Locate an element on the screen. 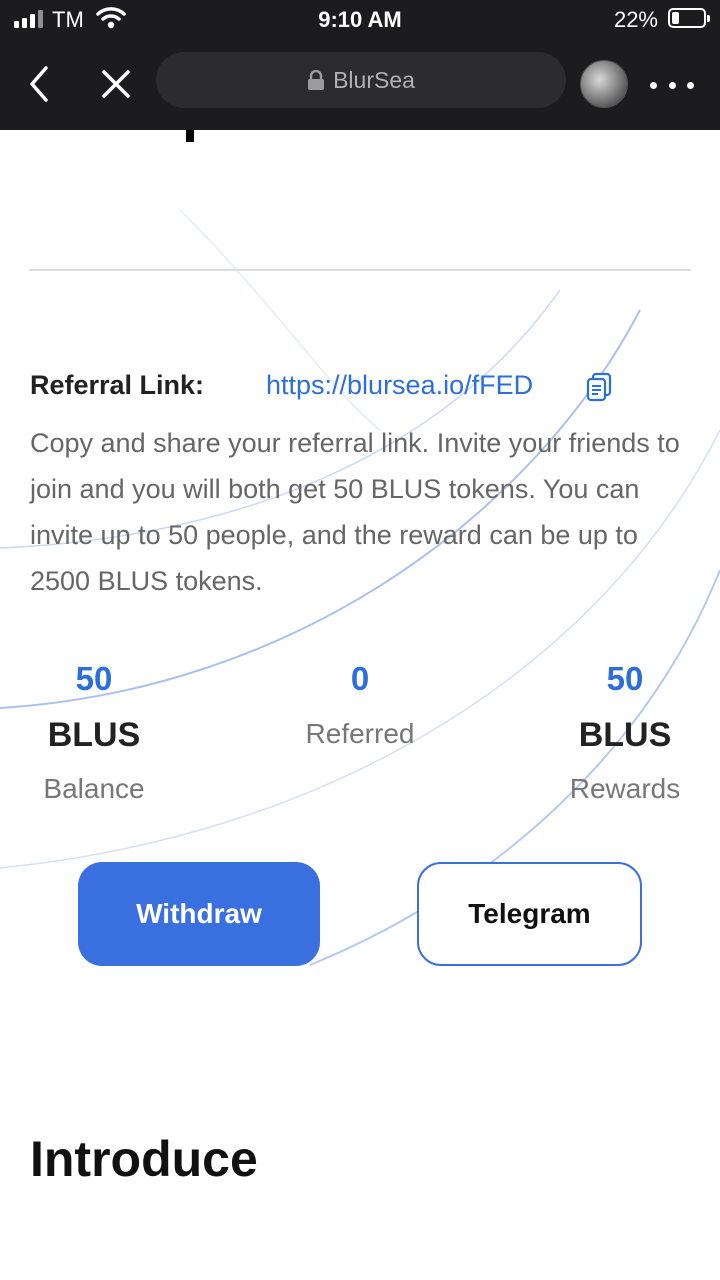 This screenshot has height=1280, width=720. referral-row: Referral Link: https://blursea.io/fFED is located at coordinates (360, 390).